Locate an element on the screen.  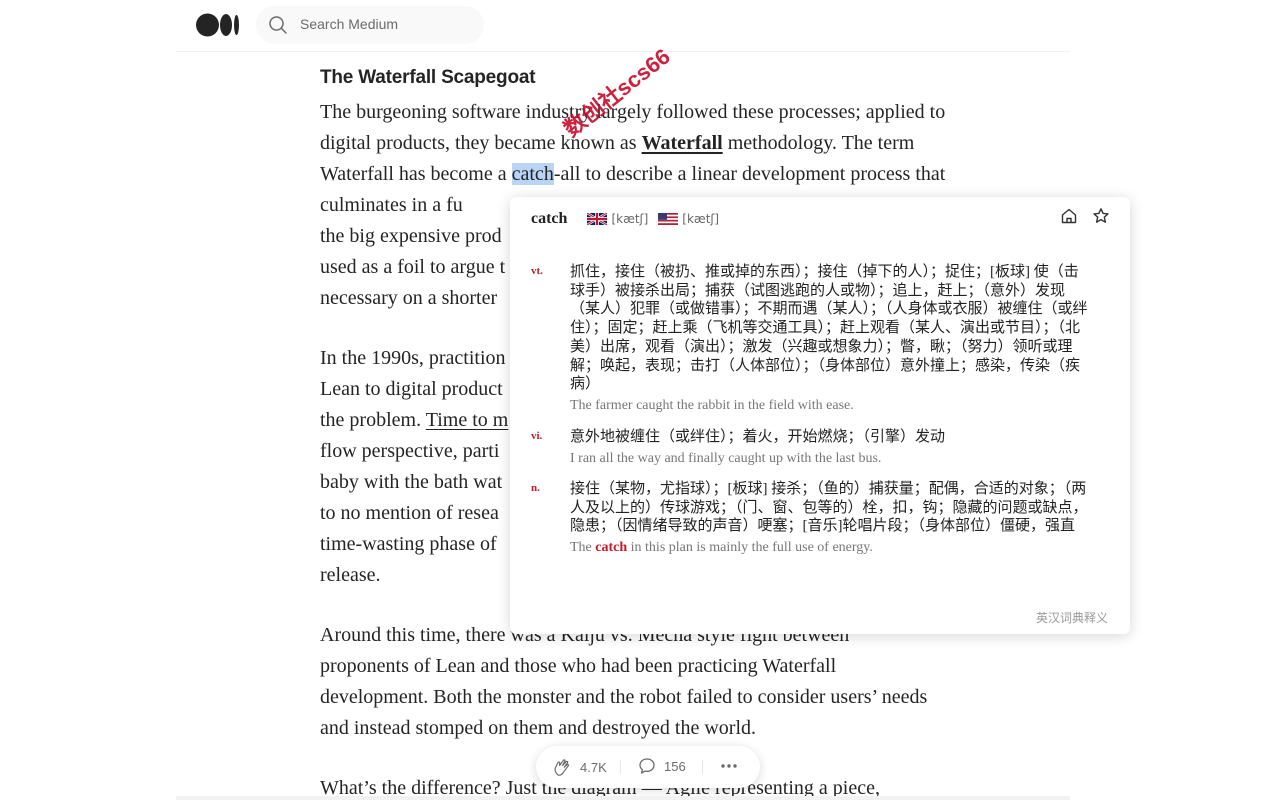
selected-word: catch is located at coordinates (532, 174).